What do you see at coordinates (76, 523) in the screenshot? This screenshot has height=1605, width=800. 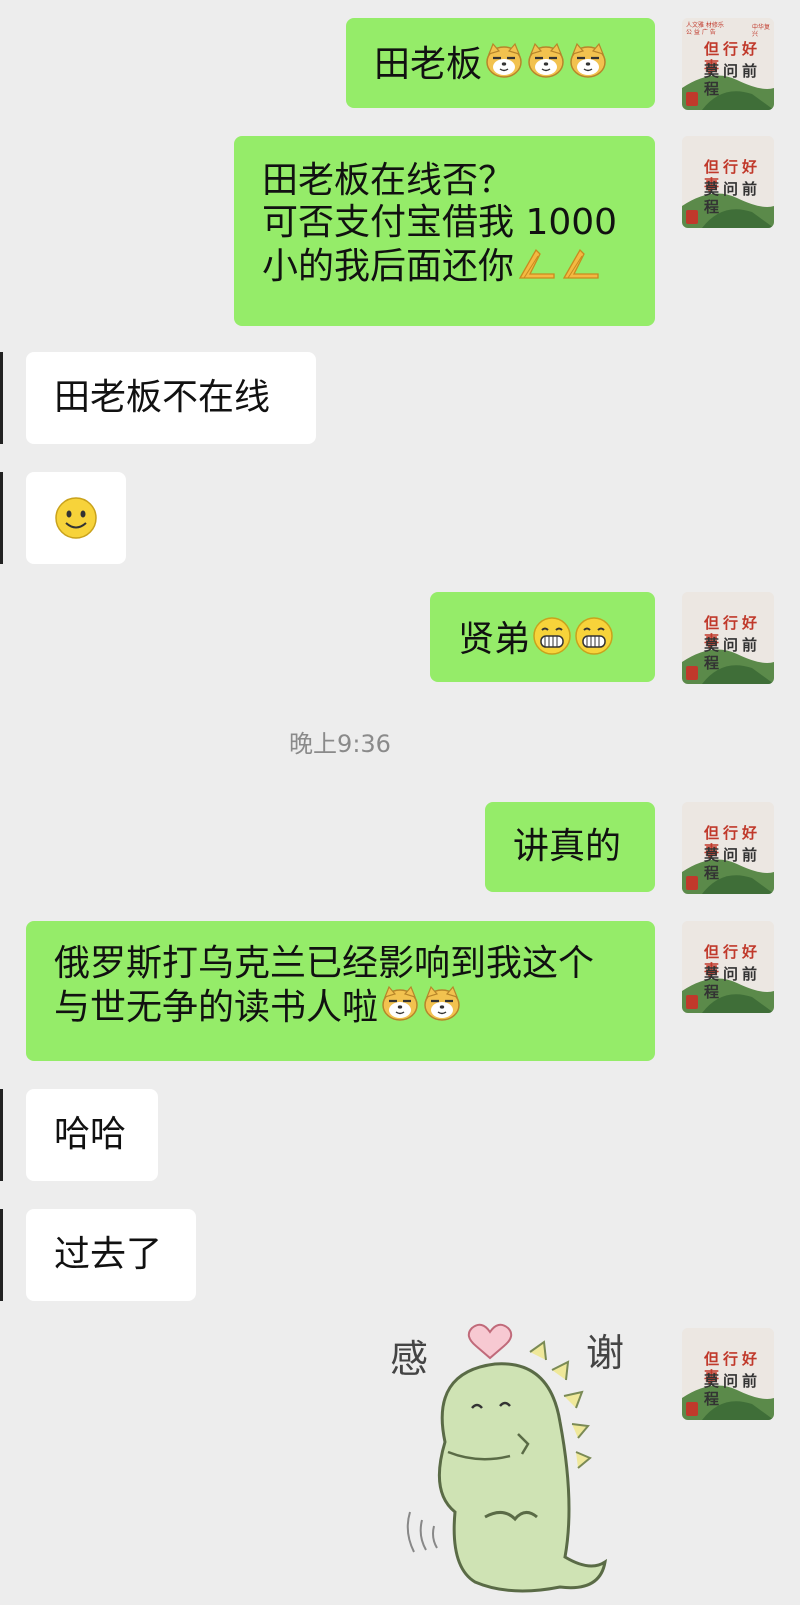 I see `smile-icon` at bounding box center [76, 523].